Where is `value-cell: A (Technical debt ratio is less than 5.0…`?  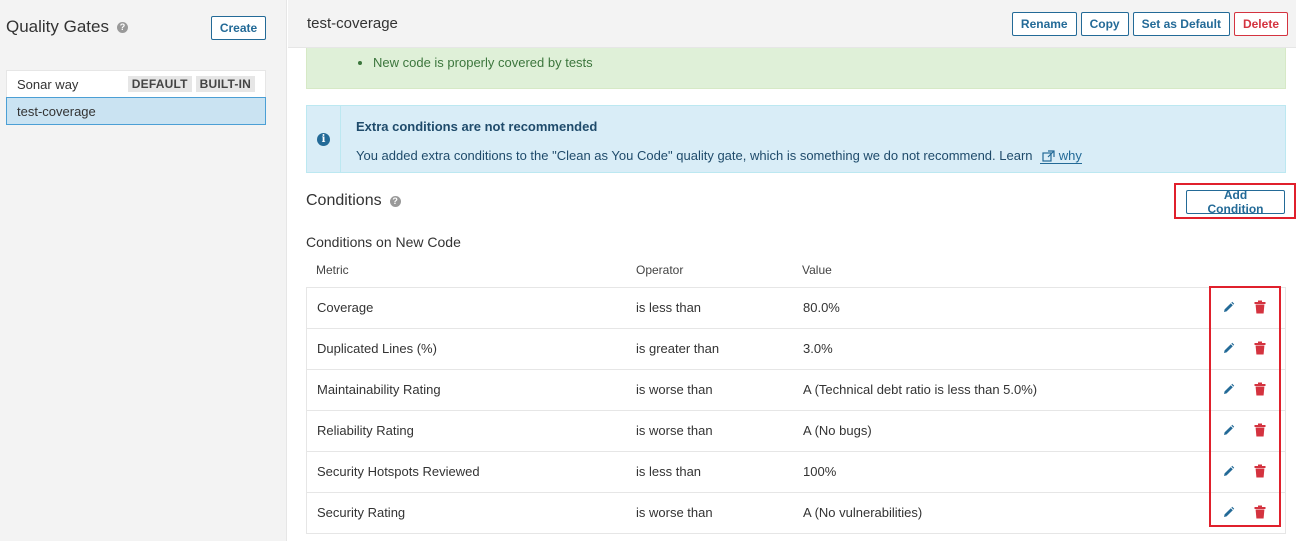 value-cell: A (Technical debt ratio is less than 5.0… is located at coordinates (920, 389).